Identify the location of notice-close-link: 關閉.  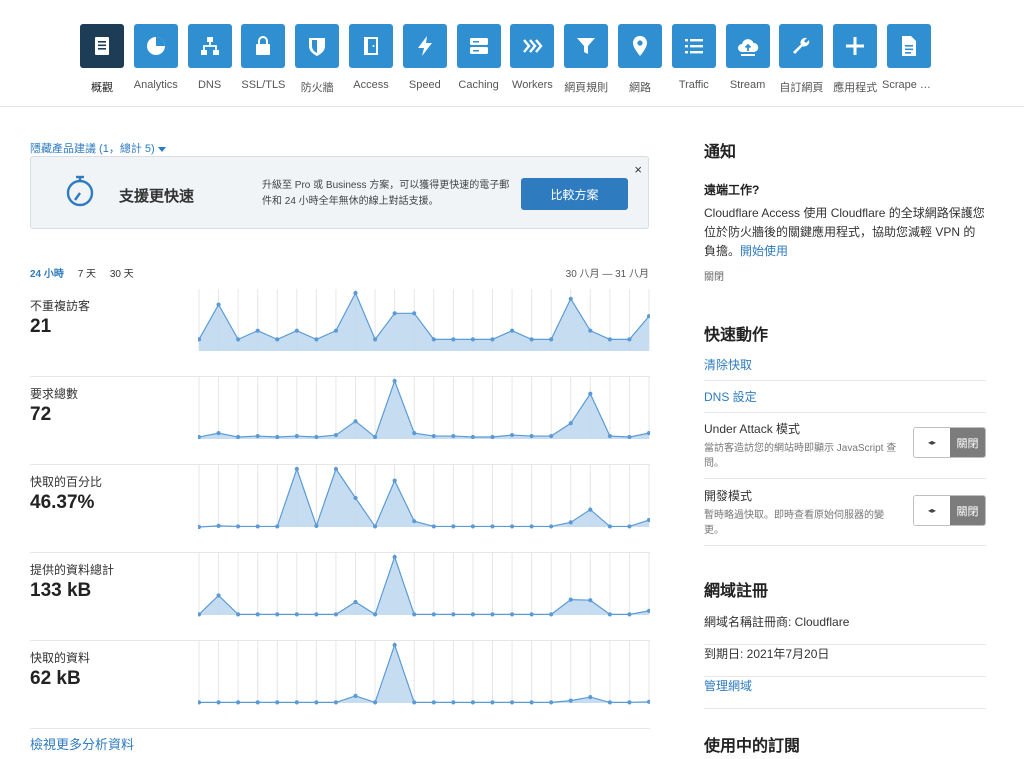
(714, 275).